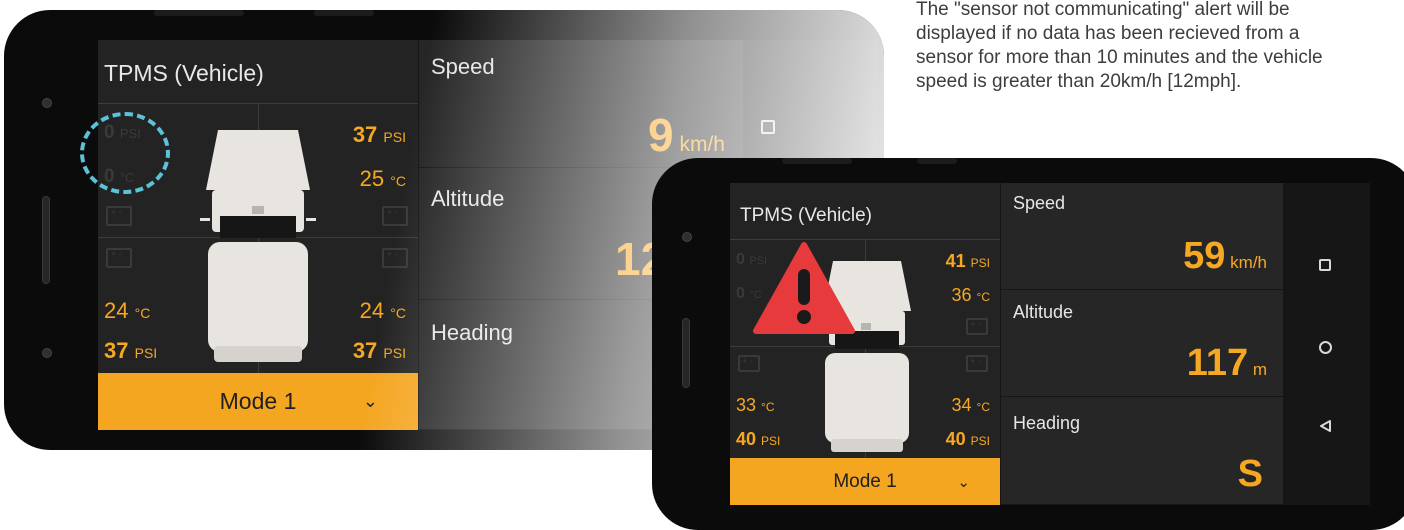 Image resolution: width=1404 pixels, height=530 pixels. What do you see at coordinates (1141, 236) in the screenshot?
I see `speed-card: Speed 59 km/h` at bounding box center [1141, 236].